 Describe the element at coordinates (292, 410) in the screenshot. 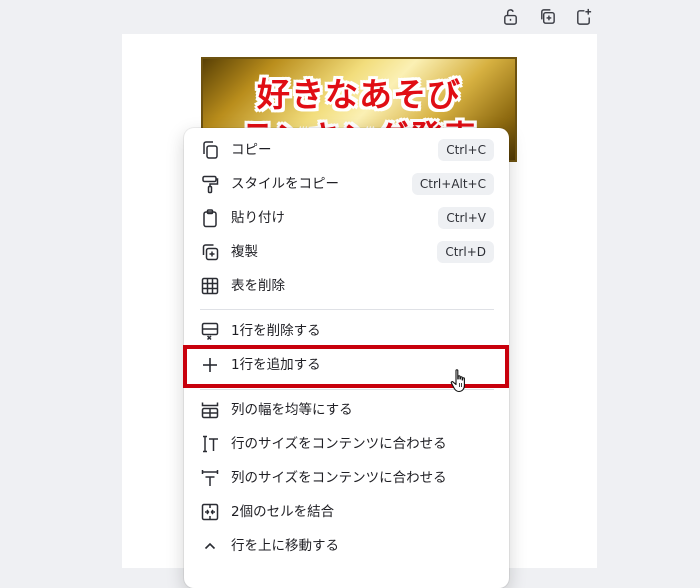

I see `menu-item-label: 列の幅を均等にする` at that location.